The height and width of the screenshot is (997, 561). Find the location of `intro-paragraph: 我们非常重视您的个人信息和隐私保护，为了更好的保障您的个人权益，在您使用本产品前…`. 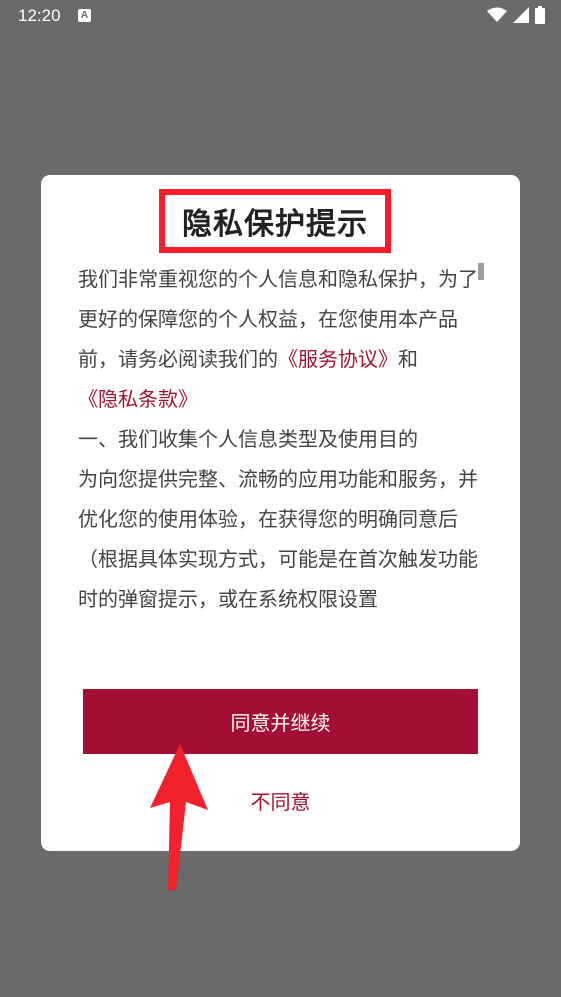

intro-paragraph: 我们非常重视您的个人信息和隐私保护，为了更好的保障您的个人权益，在您使用本产品前… is located at coordinates (283, 339).